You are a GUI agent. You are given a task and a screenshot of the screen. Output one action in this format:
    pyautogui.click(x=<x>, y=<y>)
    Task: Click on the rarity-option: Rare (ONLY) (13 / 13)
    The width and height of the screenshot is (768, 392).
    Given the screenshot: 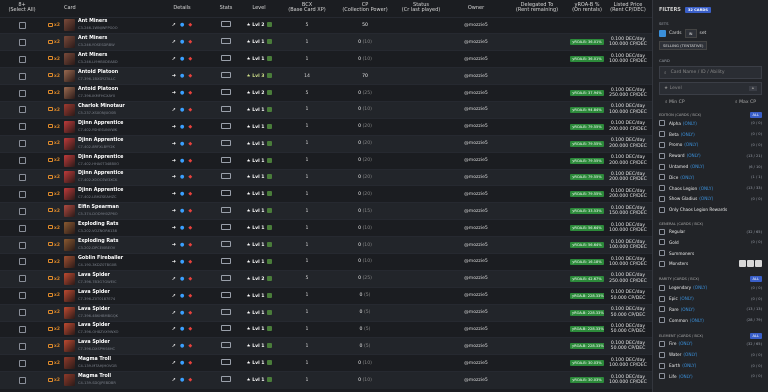 What is the action you would take?
    pyautogui.click(x=710, y=309)
    